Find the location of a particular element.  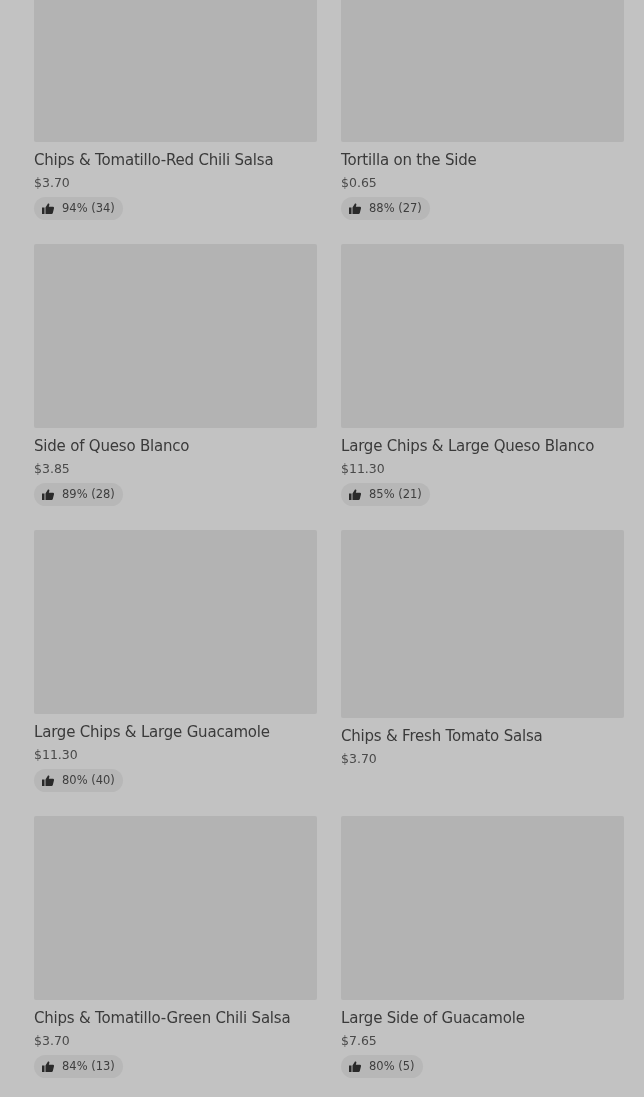

rating-text: 84% (13) is located at coordinates (88, 1066).